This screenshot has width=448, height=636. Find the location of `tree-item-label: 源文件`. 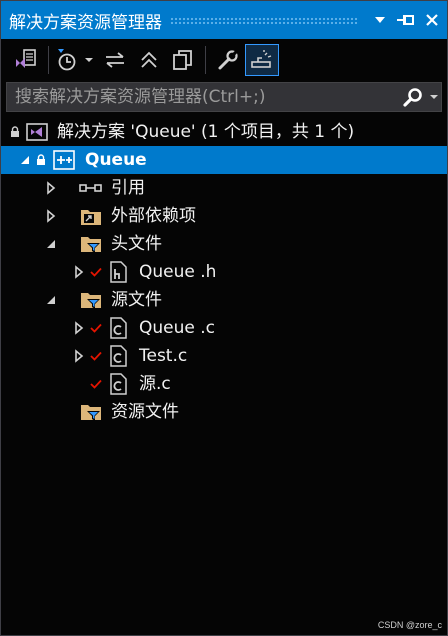

tree-item-label: 源文件 is located at coordinates (136, 300).